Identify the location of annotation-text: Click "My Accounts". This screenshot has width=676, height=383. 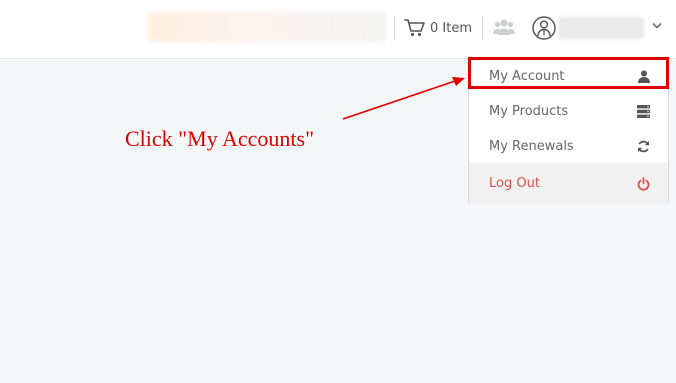
(220, 138).